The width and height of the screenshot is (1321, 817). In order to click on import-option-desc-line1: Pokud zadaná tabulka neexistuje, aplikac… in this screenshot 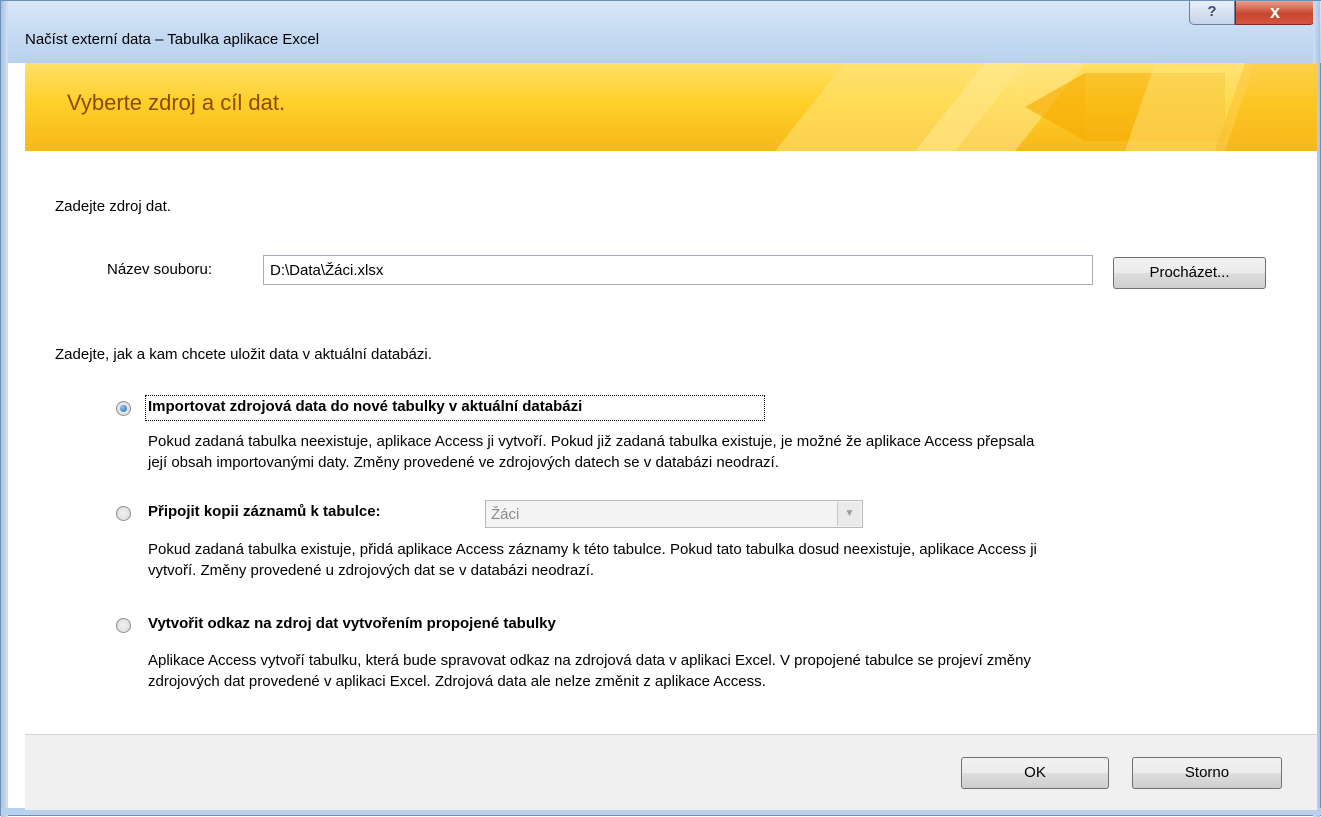, I will do `click(591, 441)`.